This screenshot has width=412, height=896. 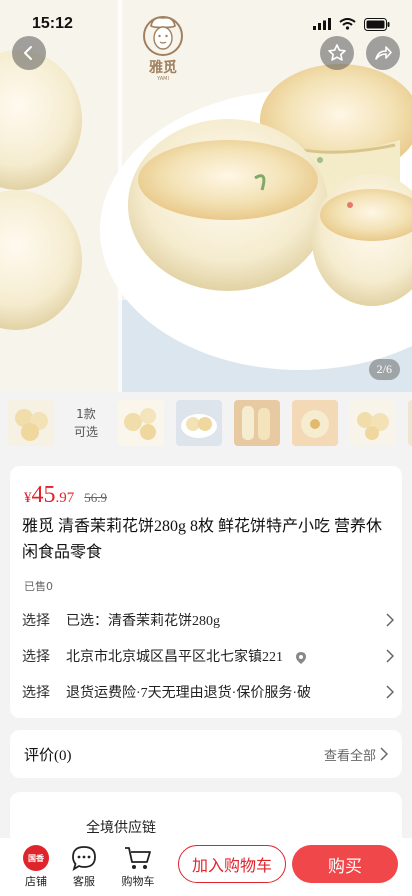 What do you see at coordinates (163, 68) in the screenshot?
I see `brand-name: 雅觅` at bounding box center [163, 68].